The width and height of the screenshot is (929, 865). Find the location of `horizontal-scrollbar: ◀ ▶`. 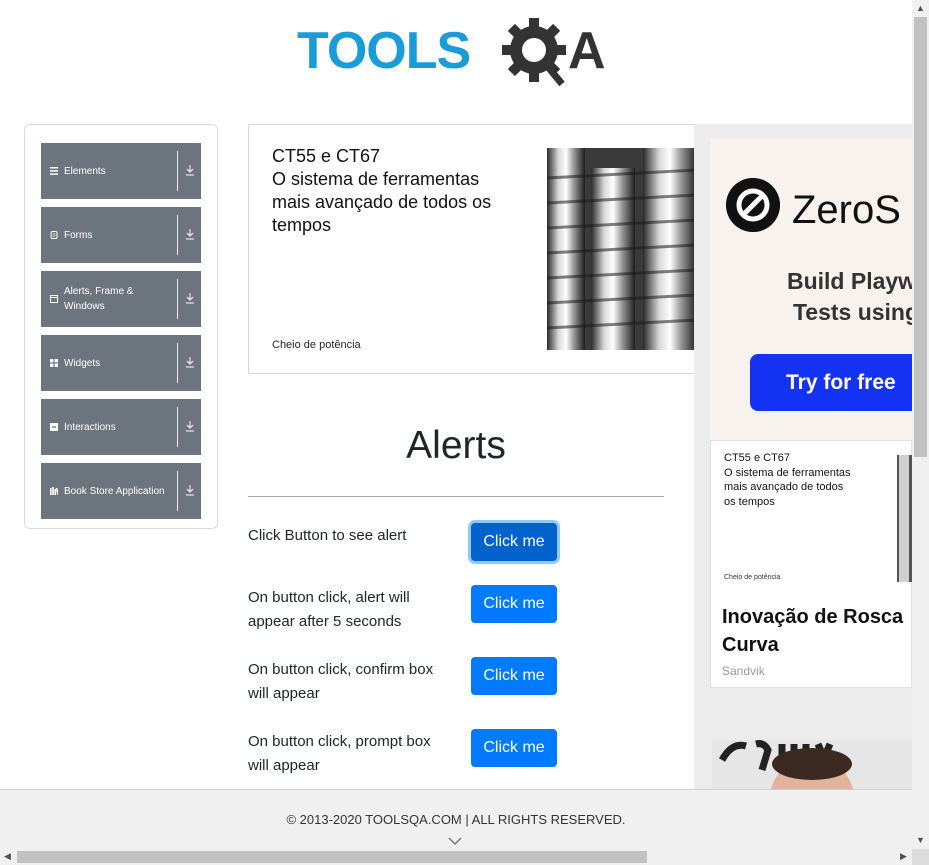

horizontal-scrollbar: ◀ ▶ is located at coordinates (456, 857).